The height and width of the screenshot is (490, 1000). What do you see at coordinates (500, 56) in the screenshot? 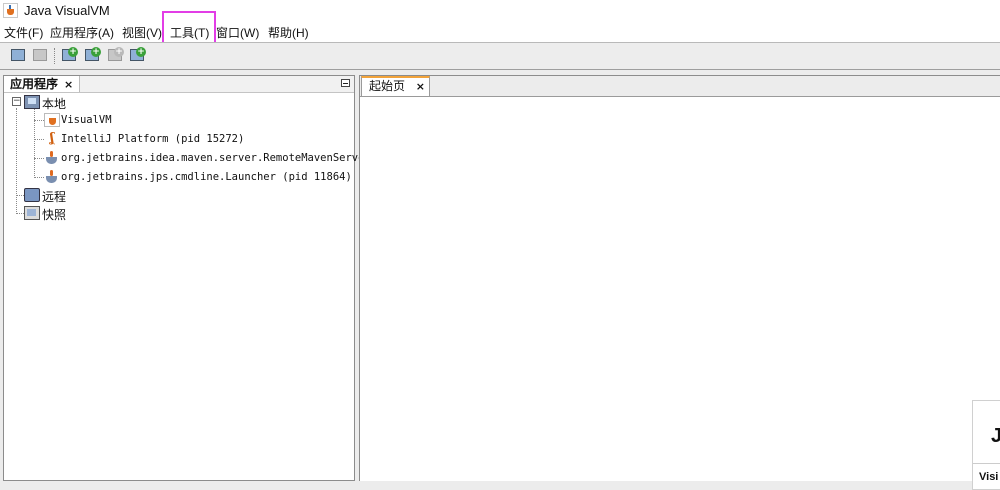
I see `toolbar: + + + +` at bounding box center [500, 56].